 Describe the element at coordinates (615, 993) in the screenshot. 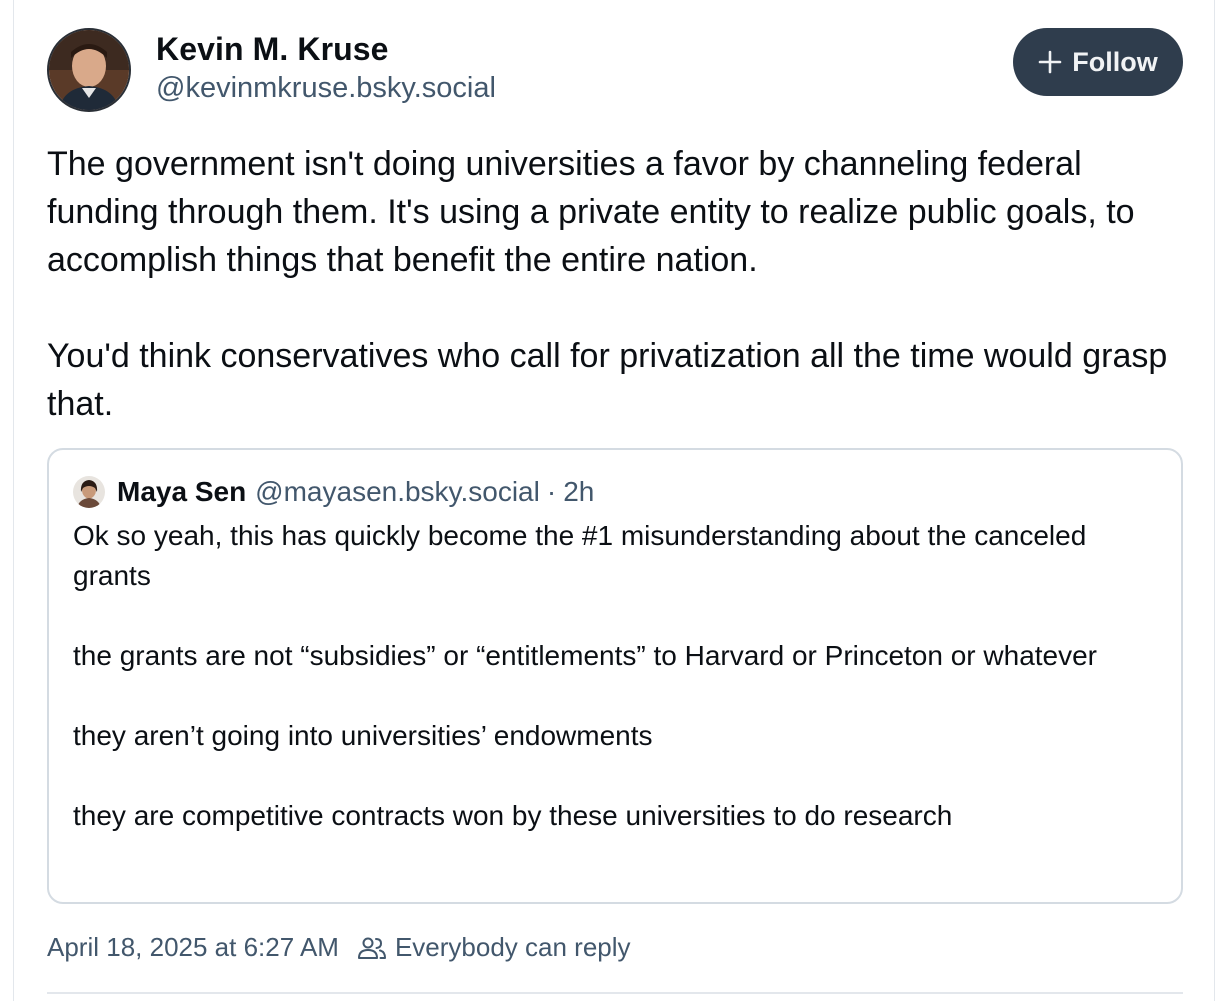

I see `divider` at that location.